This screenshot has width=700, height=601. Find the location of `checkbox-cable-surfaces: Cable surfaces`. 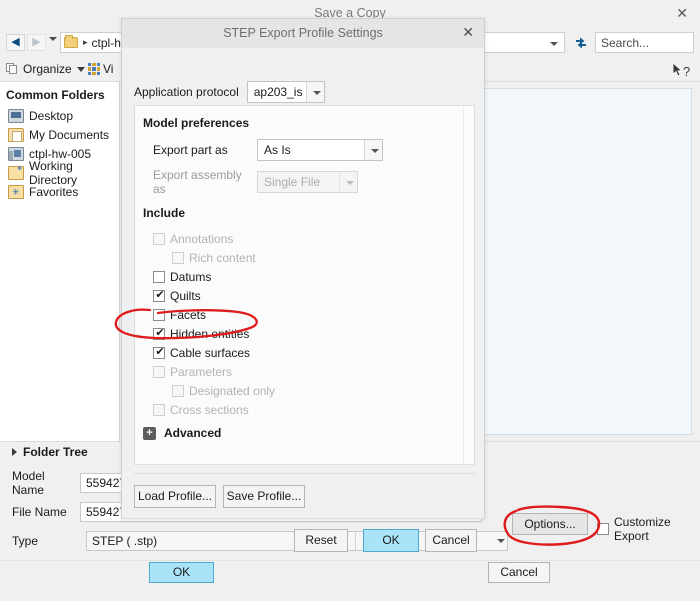

checkbox-cable-surfaces: Cable surfaces is located at coordinates (201, 353).